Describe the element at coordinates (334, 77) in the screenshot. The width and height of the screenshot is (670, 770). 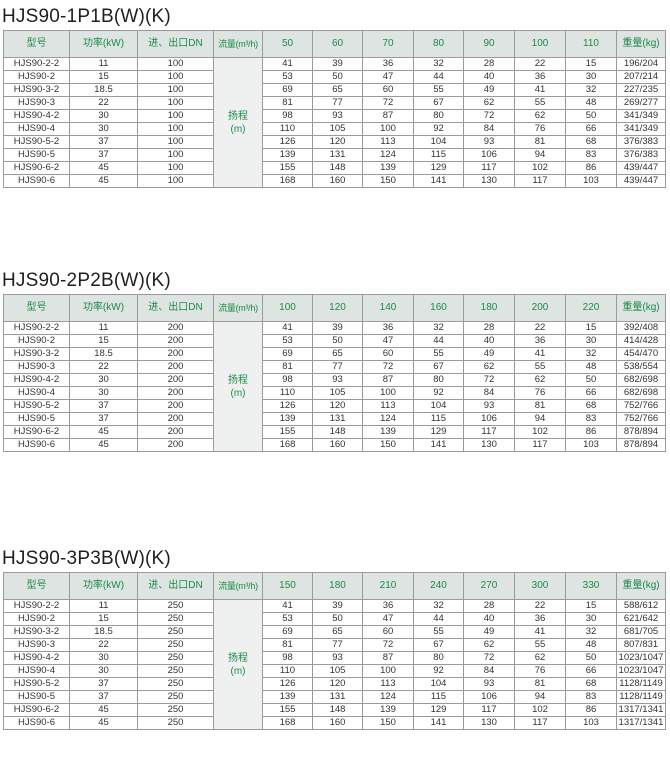
I see `table-row: HJS90-2 15 100 53 50 47 44 40 36 30 207/214` at that location.